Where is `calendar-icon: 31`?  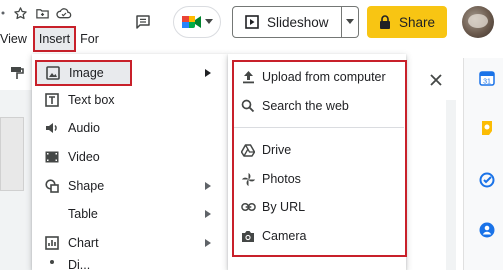 calendar-icon: 31 is located at coordinates (487, 78).